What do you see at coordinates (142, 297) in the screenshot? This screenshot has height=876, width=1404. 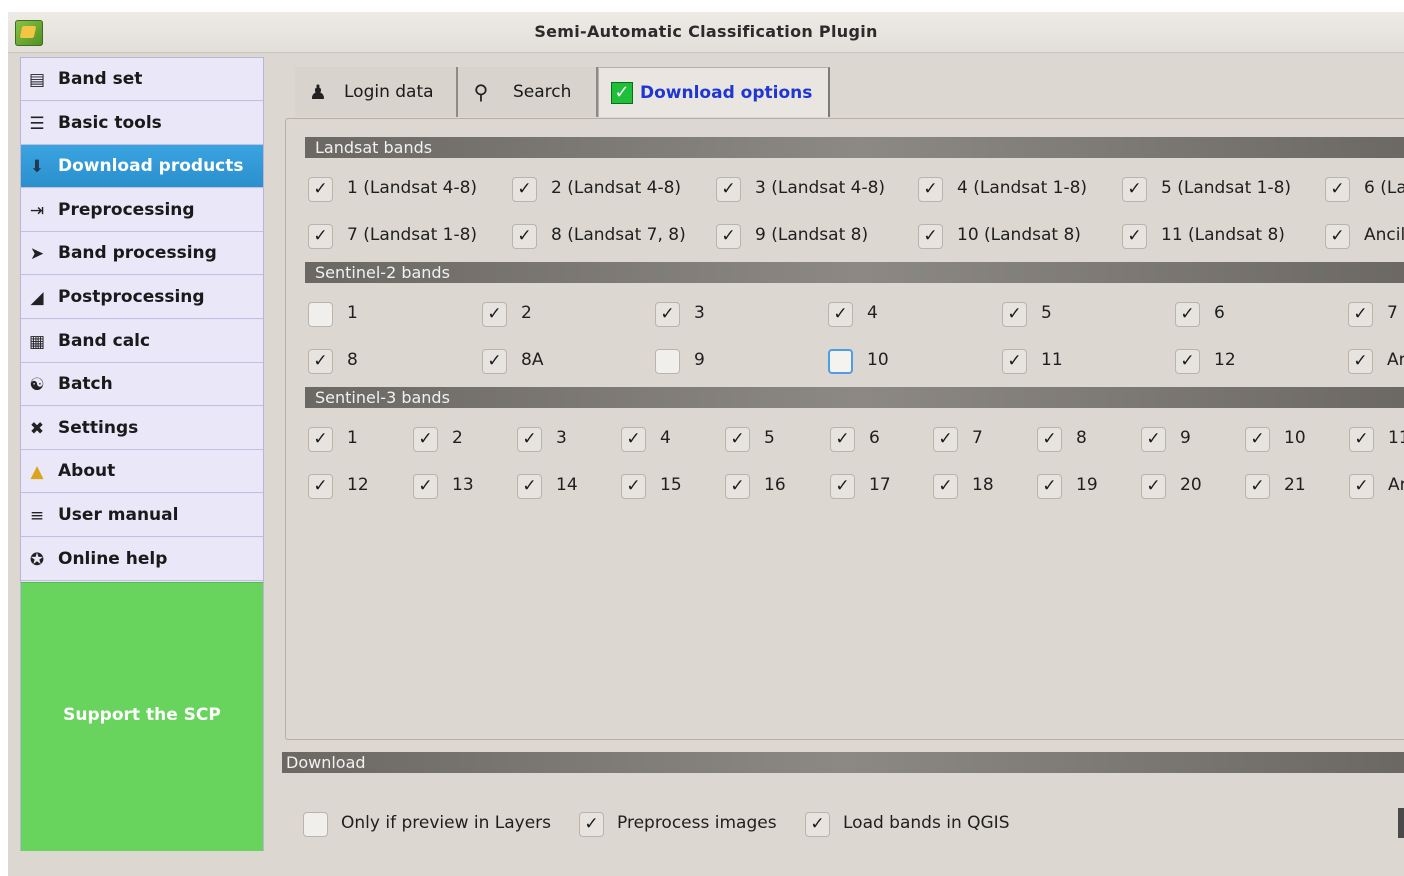 I see `sidebar-item-postprocessing: ◢ Postprocessing` at bounding box center [142, 297].